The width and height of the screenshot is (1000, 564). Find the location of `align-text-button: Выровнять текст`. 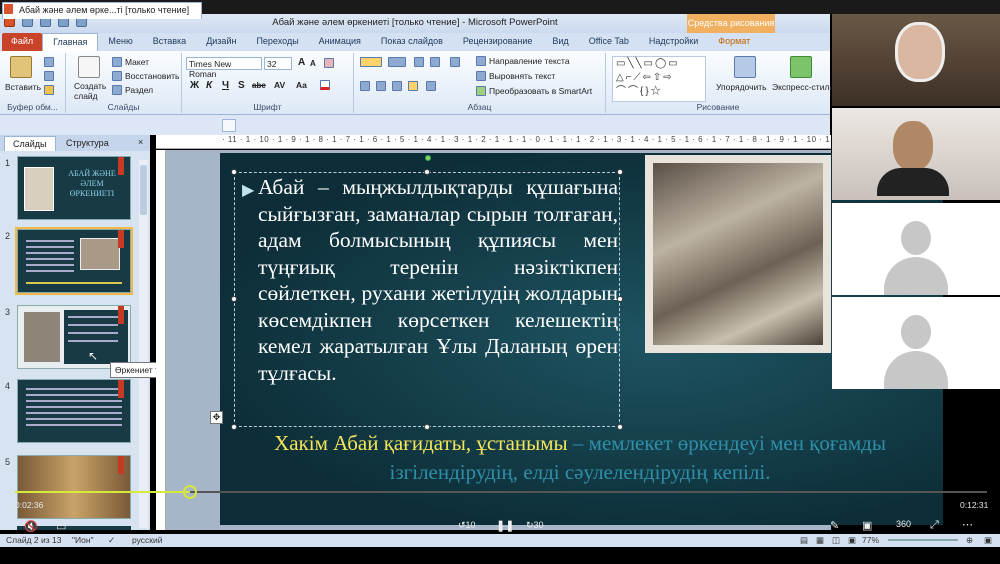

align-text-button: Выровнять текст is located at coordinates (515, 76).